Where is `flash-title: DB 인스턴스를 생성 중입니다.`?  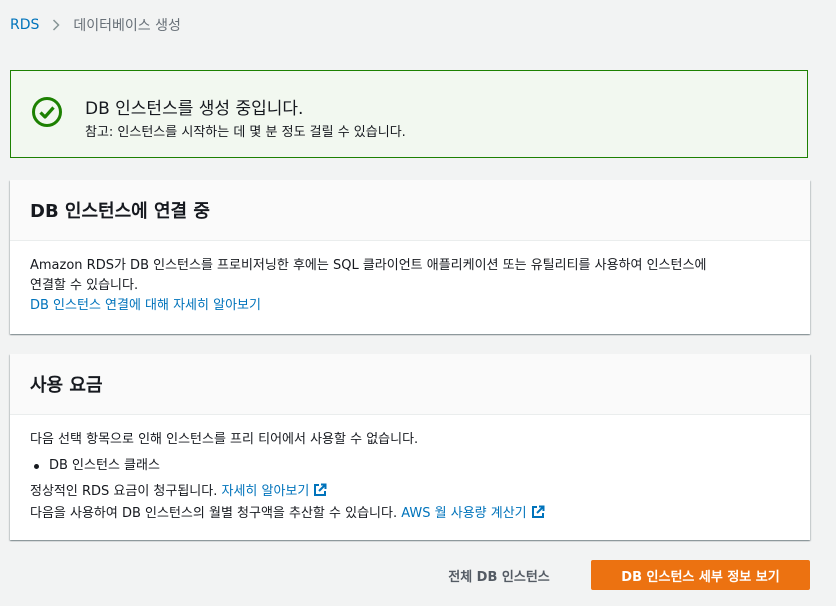
flash-title: DB 인스턴스를 생성 중입니다. is located at coordinates (194, 109).